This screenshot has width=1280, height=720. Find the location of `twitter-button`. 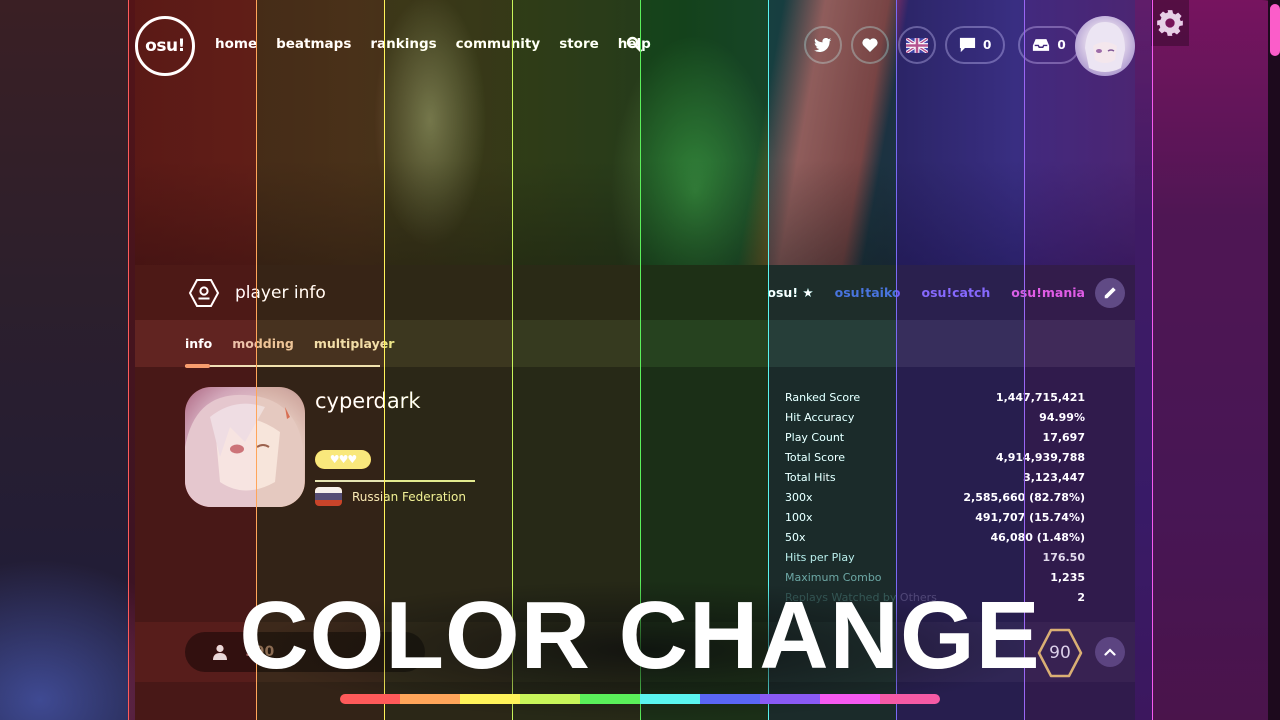

twitter-button is located at coordinates (823, 45).